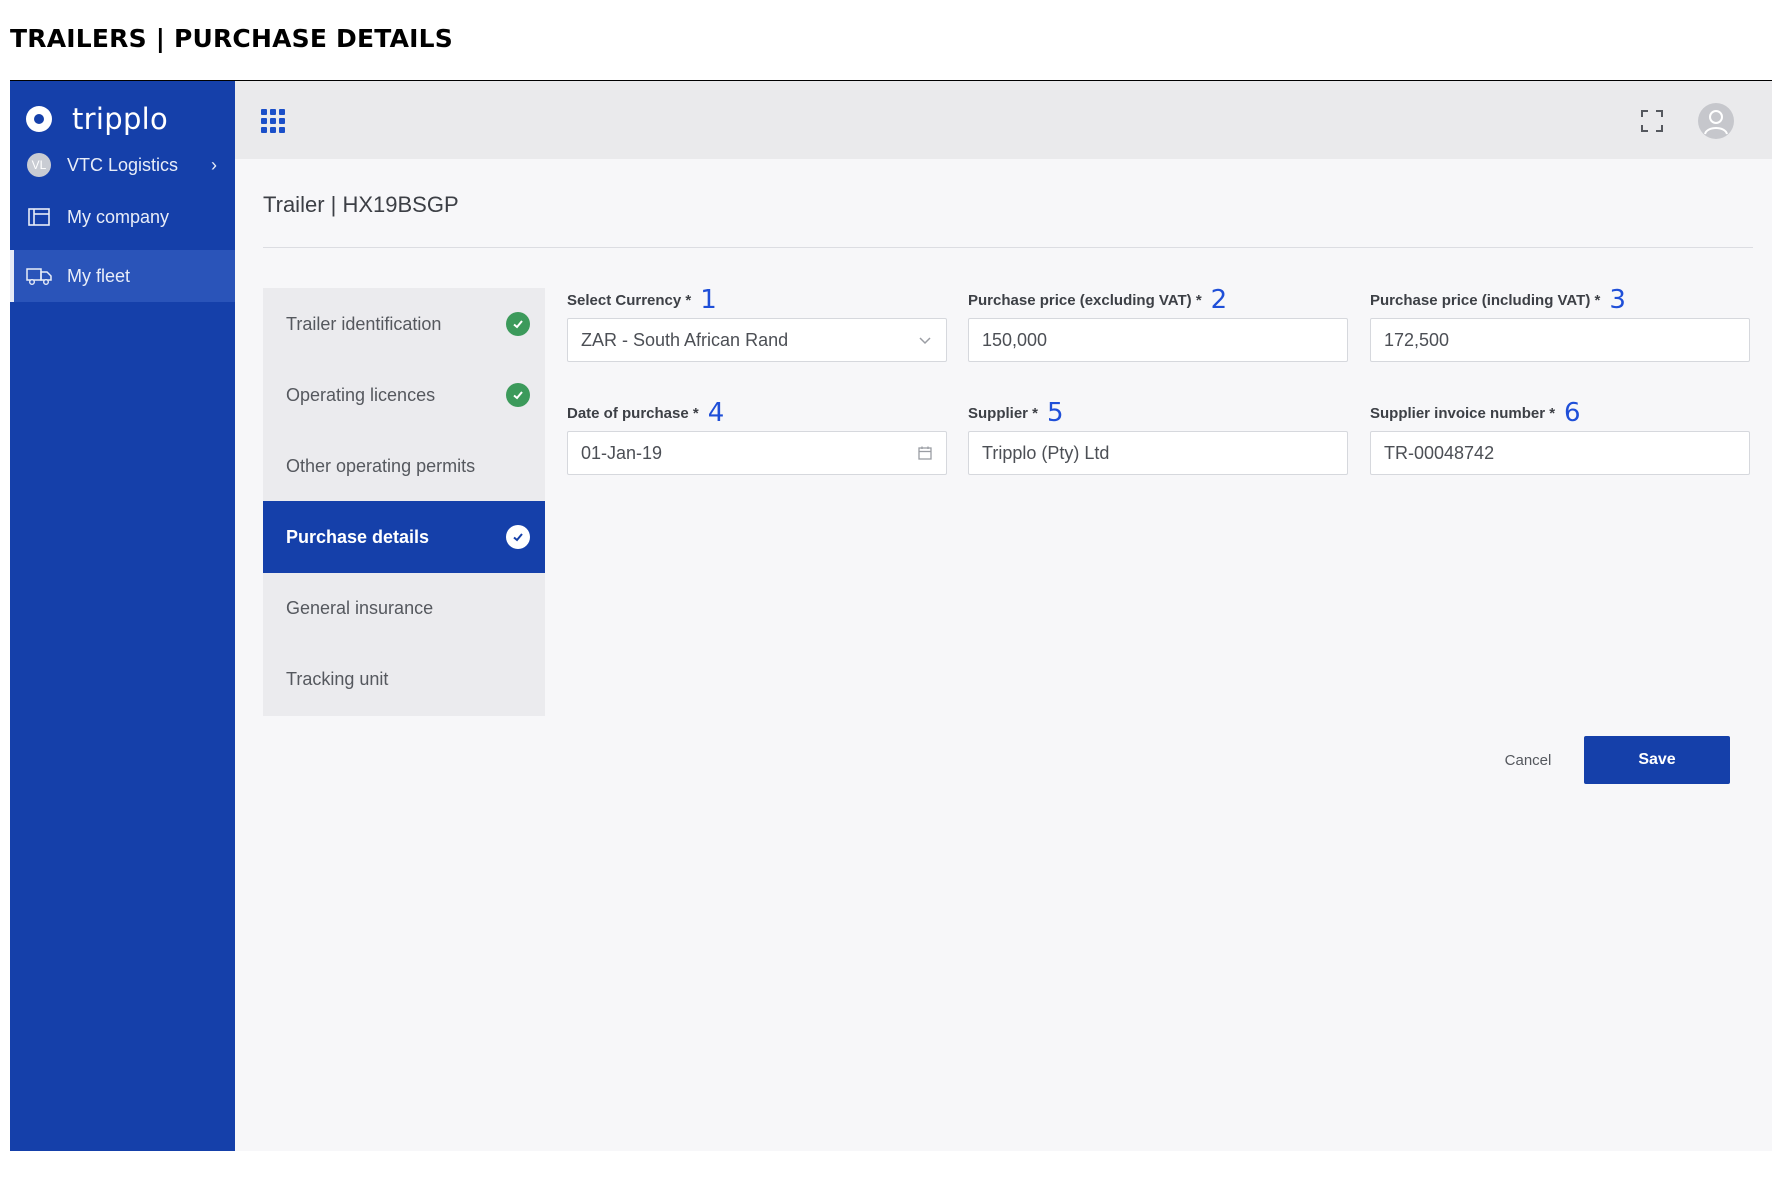  Describe the element at coordinates (646, 413) in the screenshot. I see `date-label: Date of purchase * 4` at that location.